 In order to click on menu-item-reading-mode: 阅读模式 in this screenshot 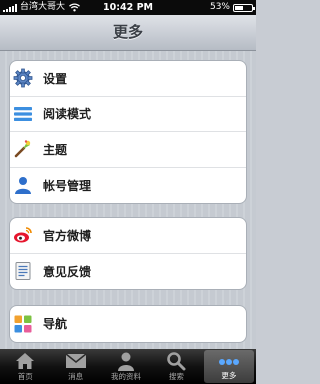, I will do `click(128, 114)`.